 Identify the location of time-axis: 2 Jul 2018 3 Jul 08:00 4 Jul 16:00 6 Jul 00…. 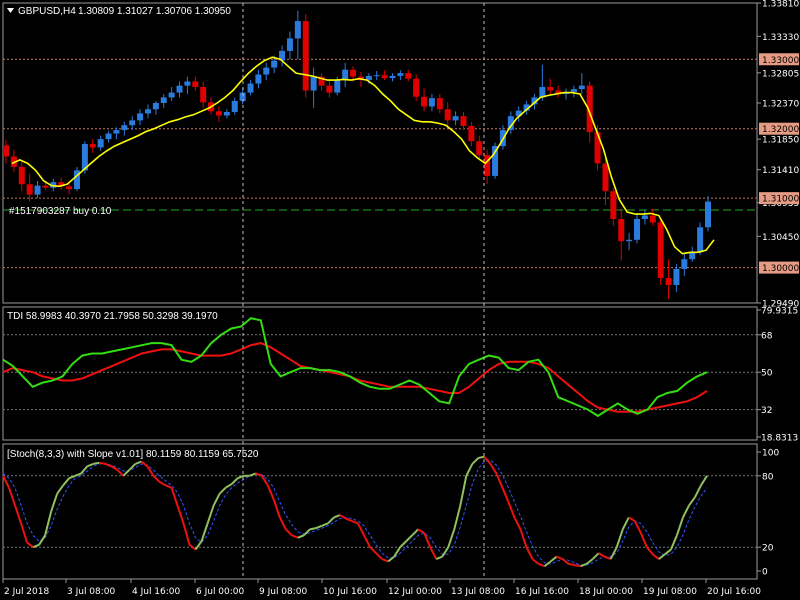
(381, 588).